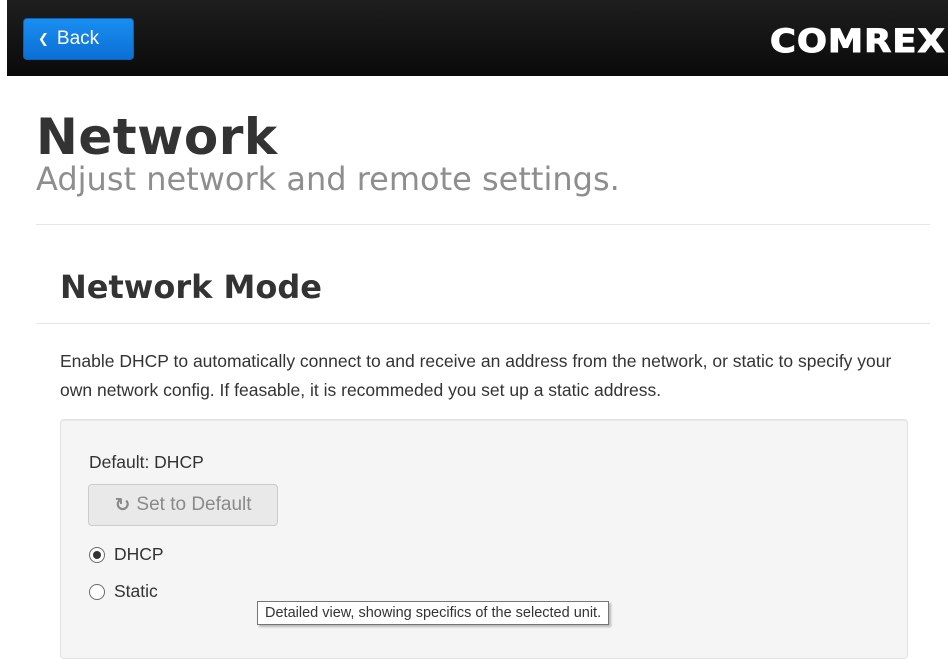 The image size is (948, 659). What do you see at coordinates (122, 505) in the screenshot?
I see `refresh-icon: ↻` at bounding box center [122, 505].